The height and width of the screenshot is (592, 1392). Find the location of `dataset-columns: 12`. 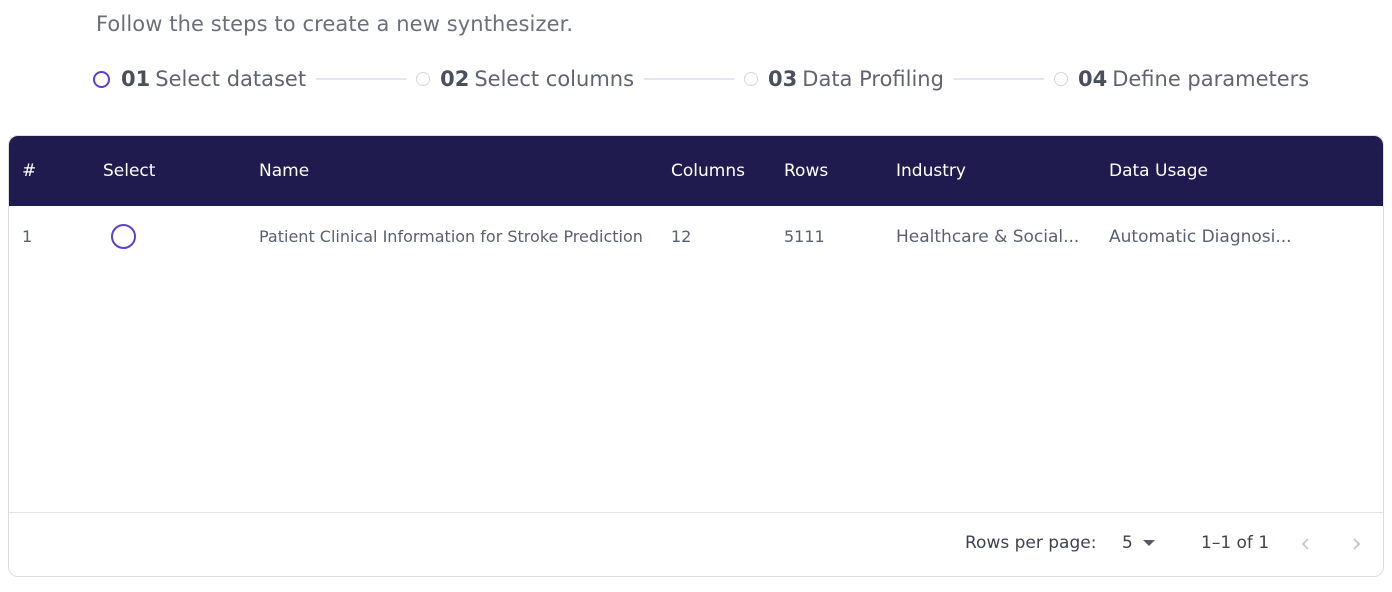

dataset-columns: 12 is located at coordinates (681, 236).